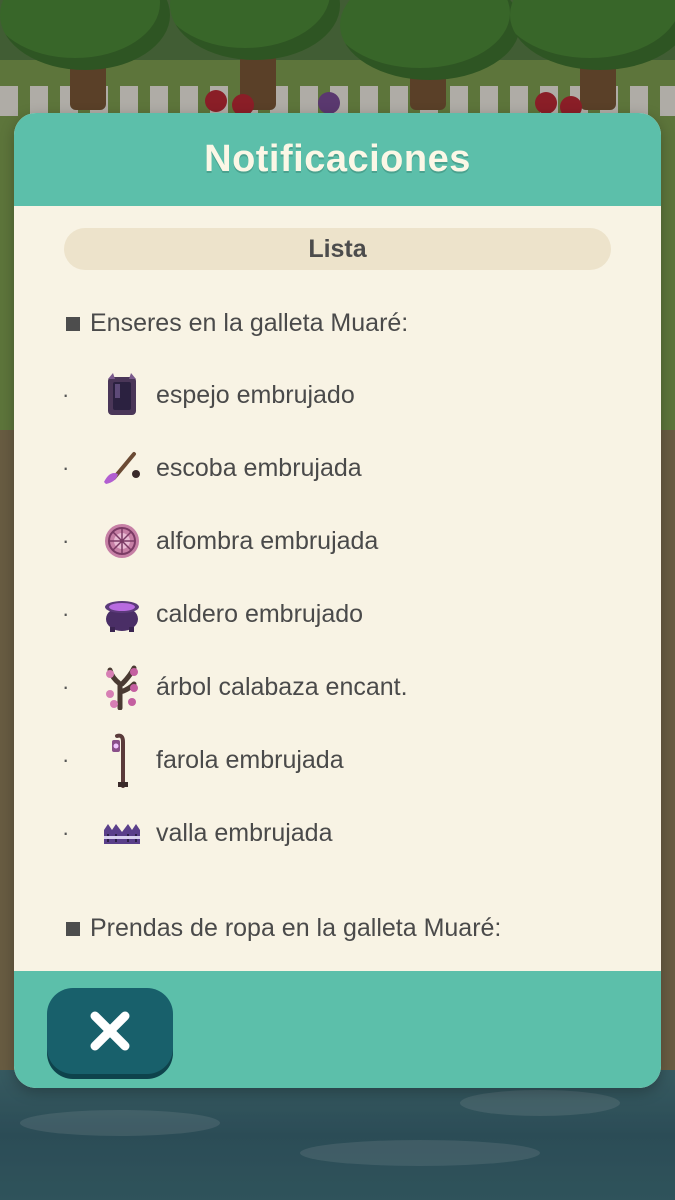 This screenshot has height=1200, width=675. Describe the element at coordinates (244, 832) in the screenshot. I see `item-label: valla embrujada` at that location.